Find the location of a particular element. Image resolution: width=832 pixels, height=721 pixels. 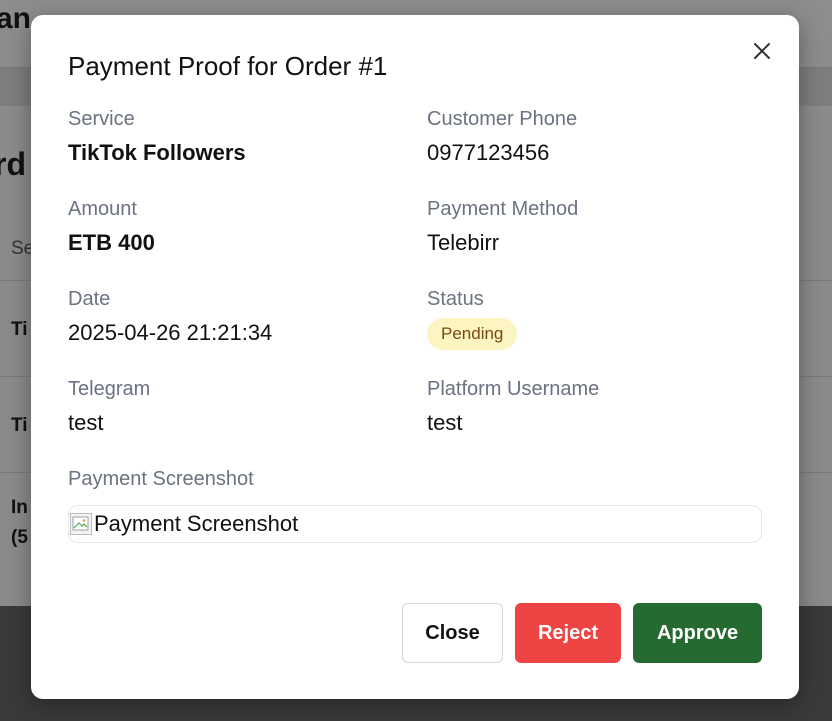

platform-username-label: Platform Username is located at coordinates (513, 389).